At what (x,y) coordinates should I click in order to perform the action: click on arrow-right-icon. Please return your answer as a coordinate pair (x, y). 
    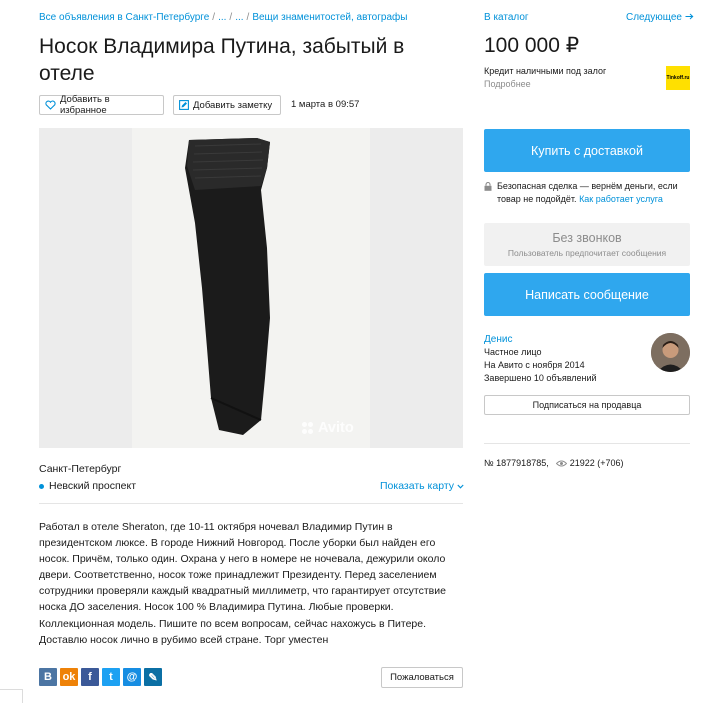
    Looking at the image, I should click on (689, 17).